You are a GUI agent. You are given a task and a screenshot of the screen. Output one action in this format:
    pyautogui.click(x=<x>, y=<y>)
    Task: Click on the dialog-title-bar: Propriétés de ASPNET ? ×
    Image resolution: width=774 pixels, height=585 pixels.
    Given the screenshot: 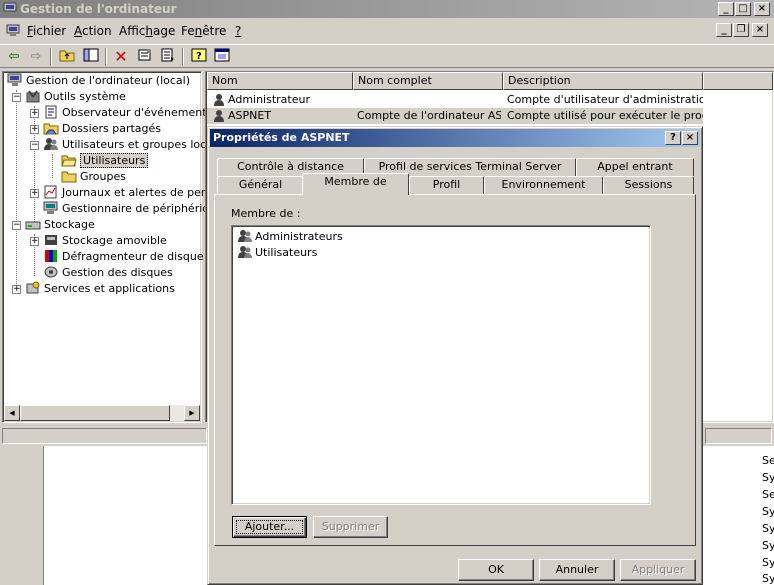 What is the action you would take?
    pyautogui.click(x=455, y=138)
    